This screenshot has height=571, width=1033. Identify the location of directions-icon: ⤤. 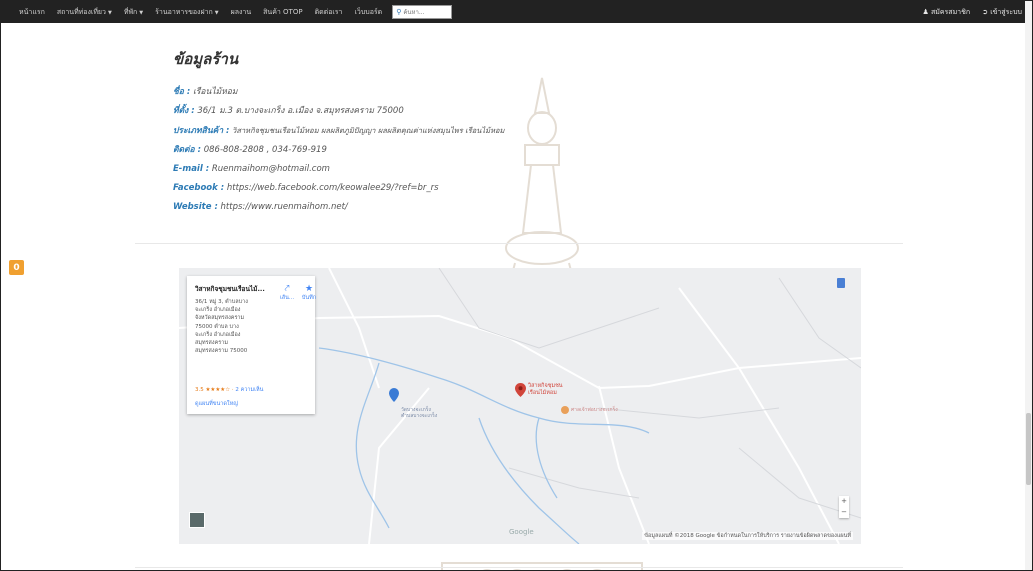
(287, 289).